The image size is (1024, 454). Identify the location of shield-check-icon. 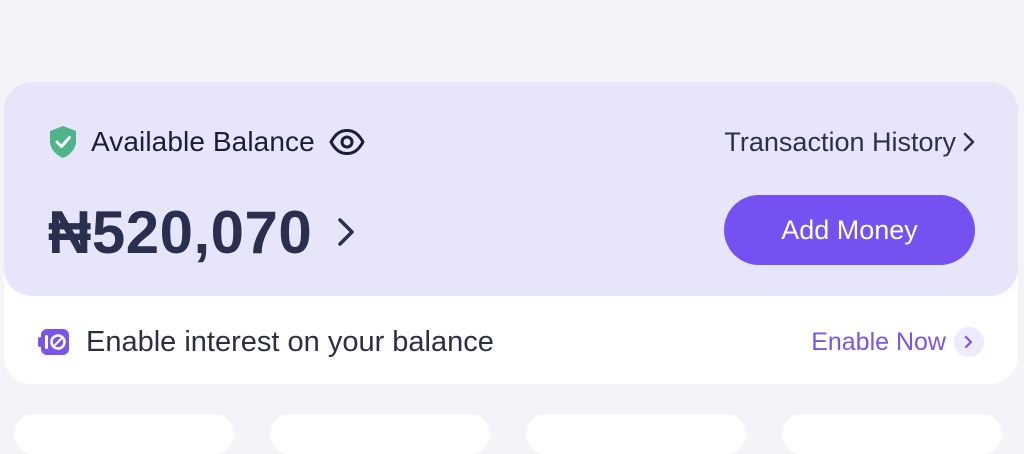
(63, 142).